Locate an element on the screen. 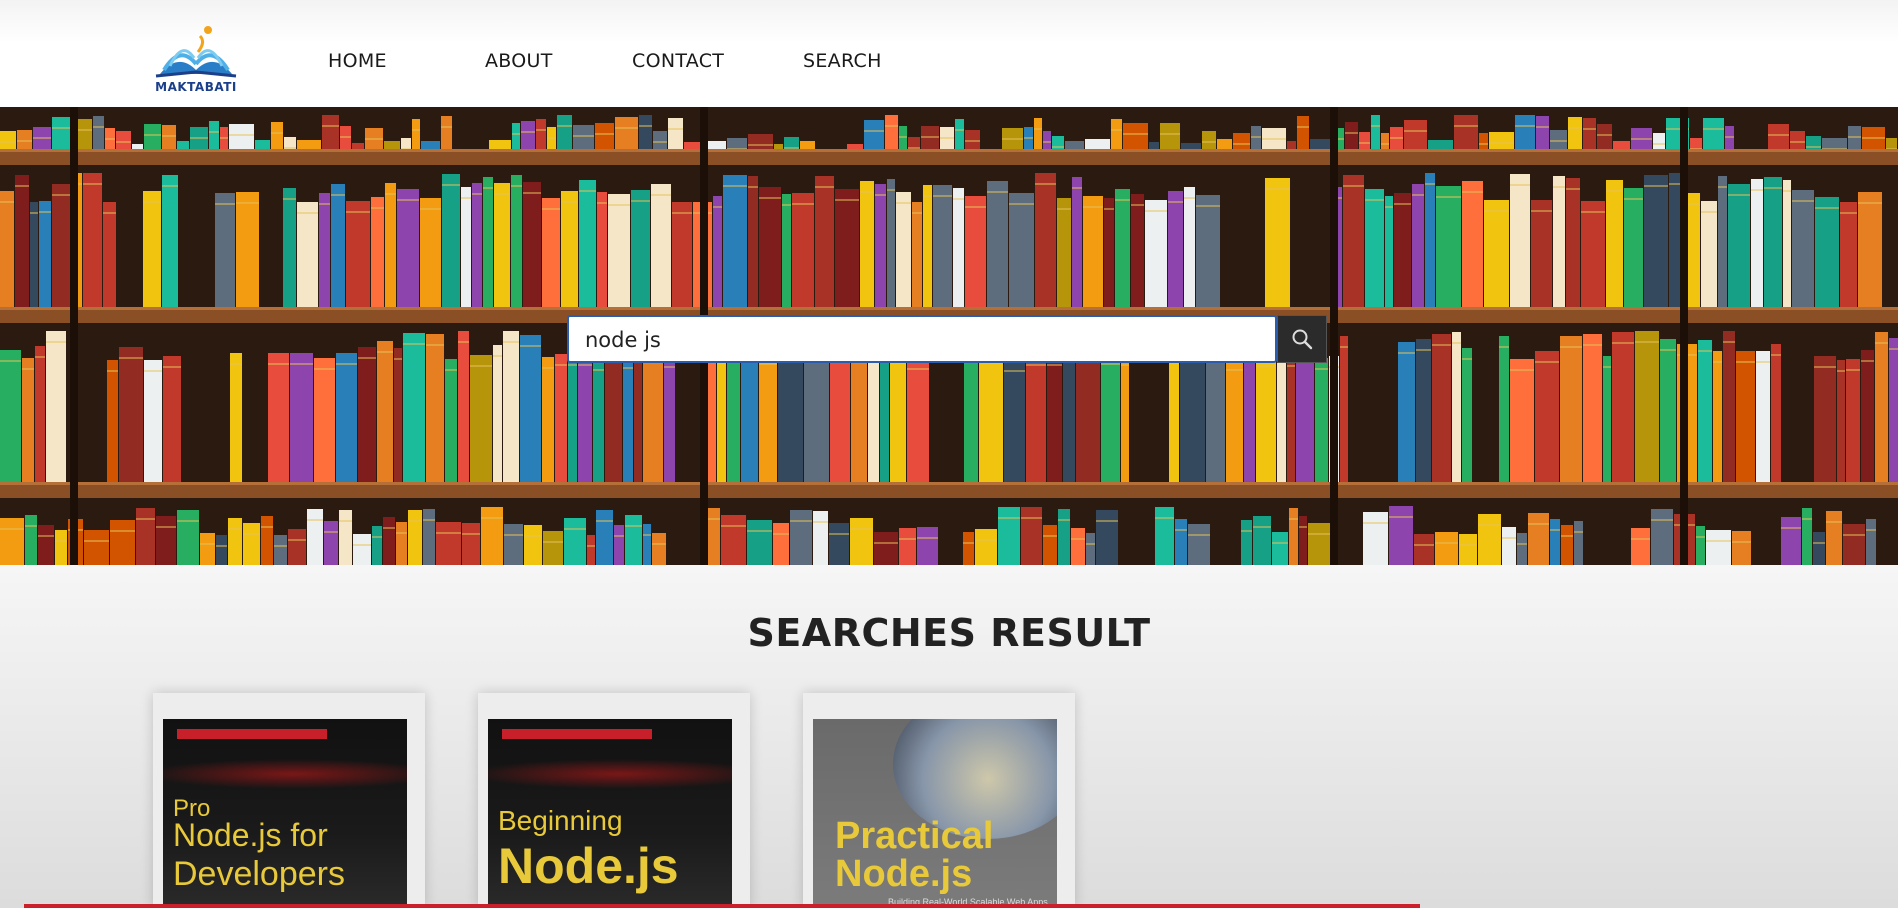 This screenshot has width=1898, height=908. nav-contact: CONTACT is located at coordinates (678, 61).